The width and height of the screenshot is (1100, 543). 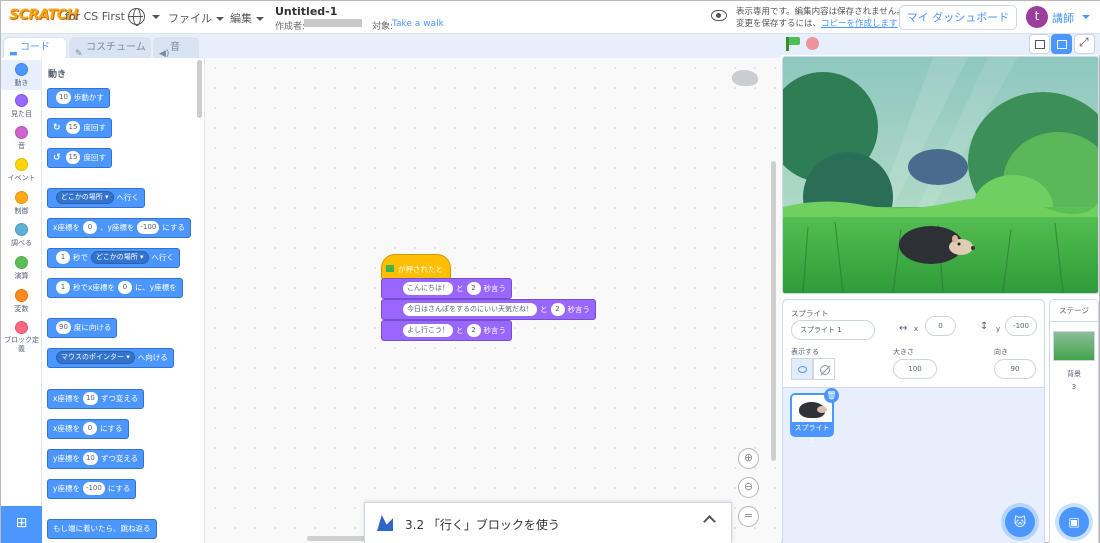 I want to click on block-change-x: x座標を 10 ずつ変える, so click(x=96, y=399).